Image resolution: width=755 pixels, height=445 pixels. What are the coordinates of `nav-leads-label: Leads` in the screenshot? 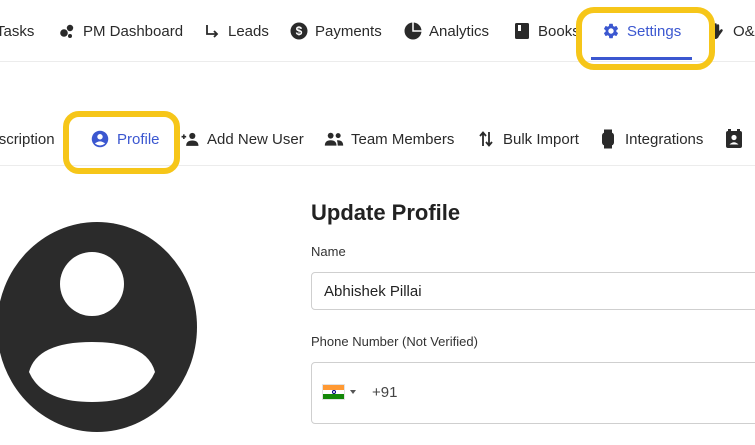 It's located at (248, 31).